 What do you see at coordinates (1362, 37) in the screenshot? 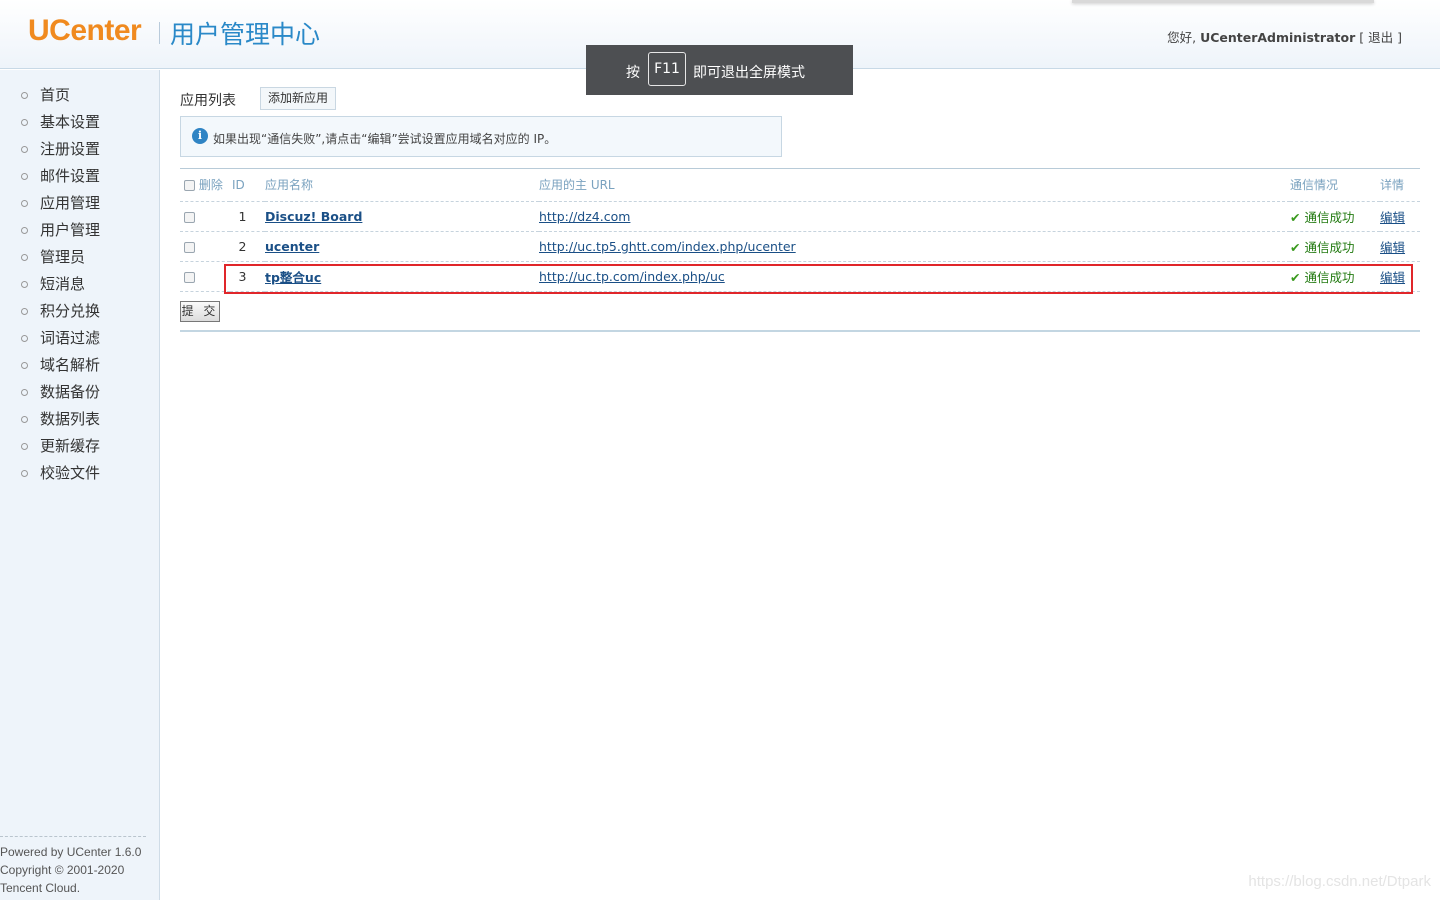
I see `bracket-open: [` at bounding box center [1362, 37].